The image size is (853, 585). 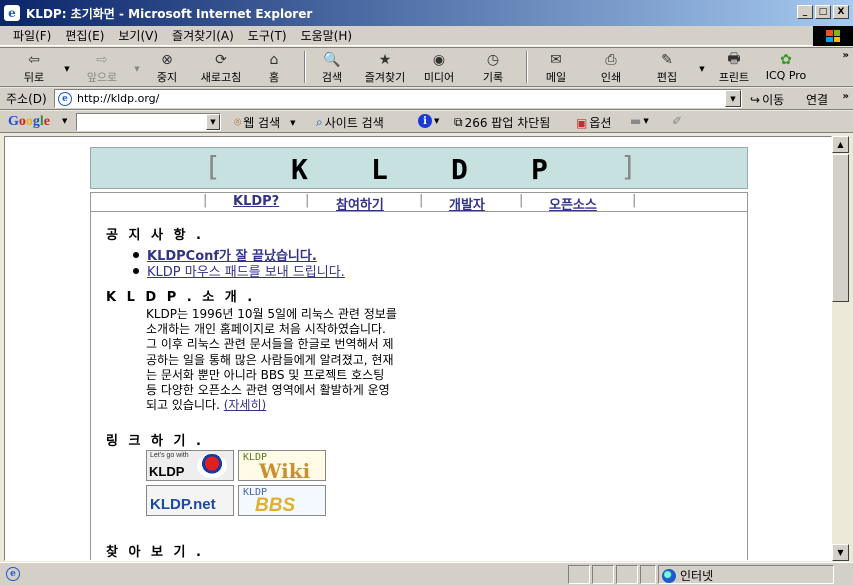 What do you see at coordinates (603, 574) in the screenshot?
I see `status-cell` at bounding box center [603, 574].